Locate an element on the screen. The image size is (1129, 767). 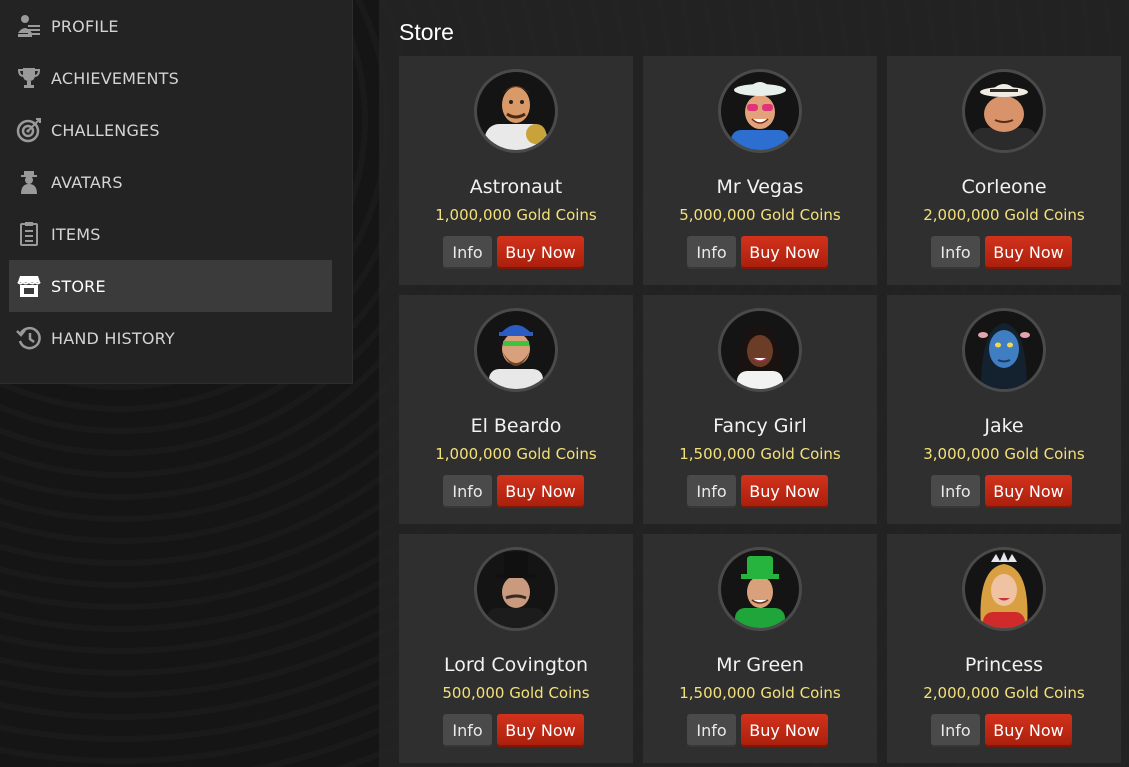
sidebar-item-achievements: ACHIEVEMENTS is located at coordinates (170, 78).